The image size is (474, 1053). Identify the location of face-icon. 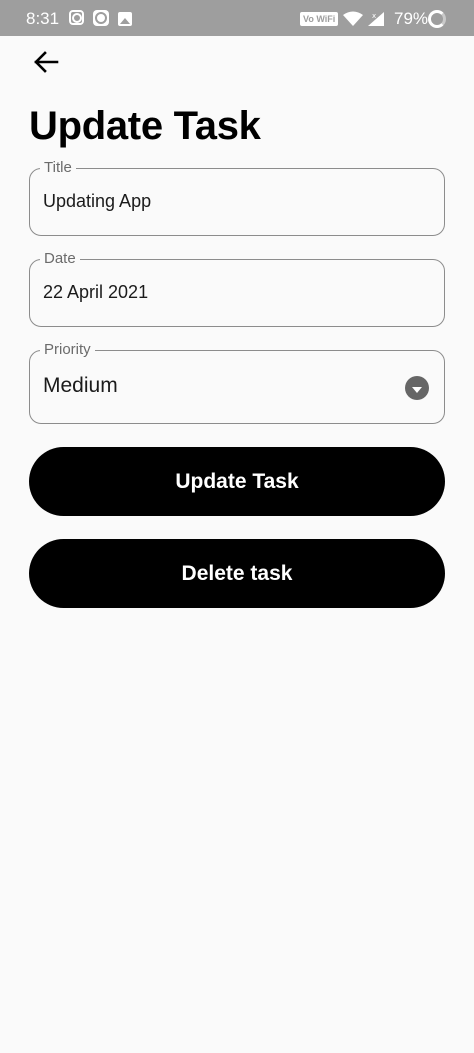
(101, 18).